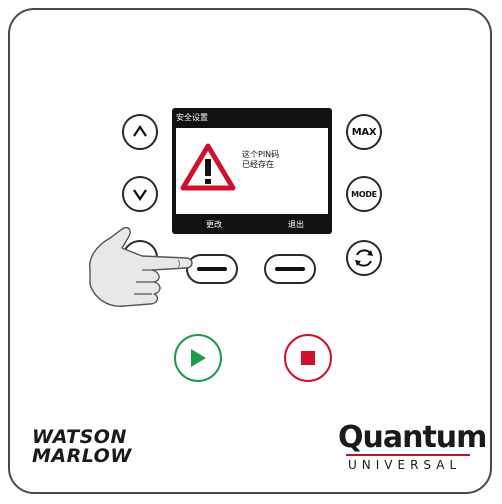  I want to click on softkey-label-right: 退出, so click(296, 224).